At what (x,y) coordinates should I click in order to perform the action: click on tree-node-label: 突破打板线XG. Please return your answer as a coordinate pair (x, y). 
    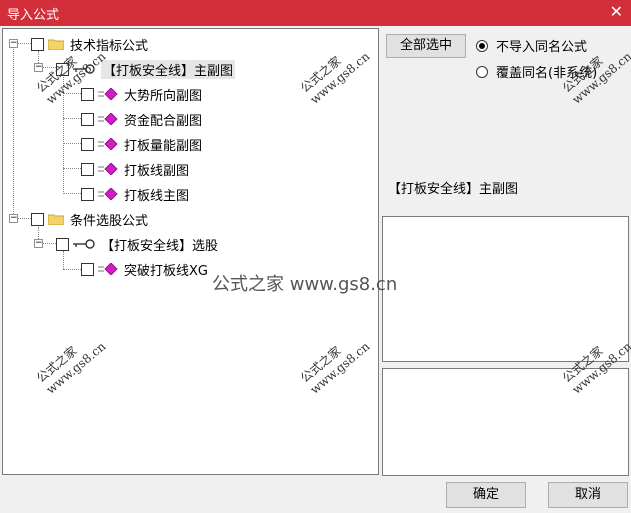
    Looking at the image, I should click on (166, 271).